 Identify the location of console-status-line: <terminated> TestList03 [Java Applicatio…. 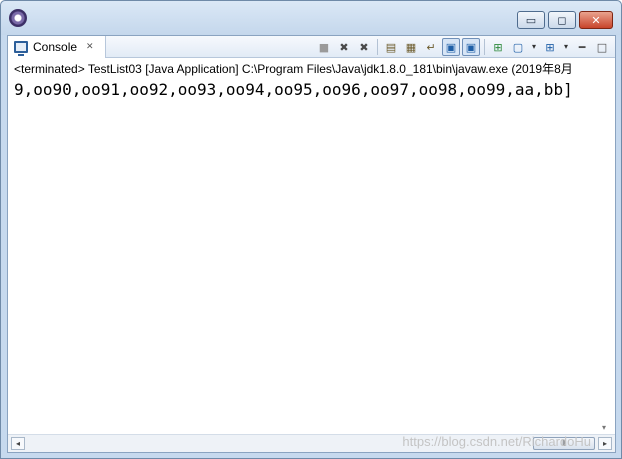
(293, 69).